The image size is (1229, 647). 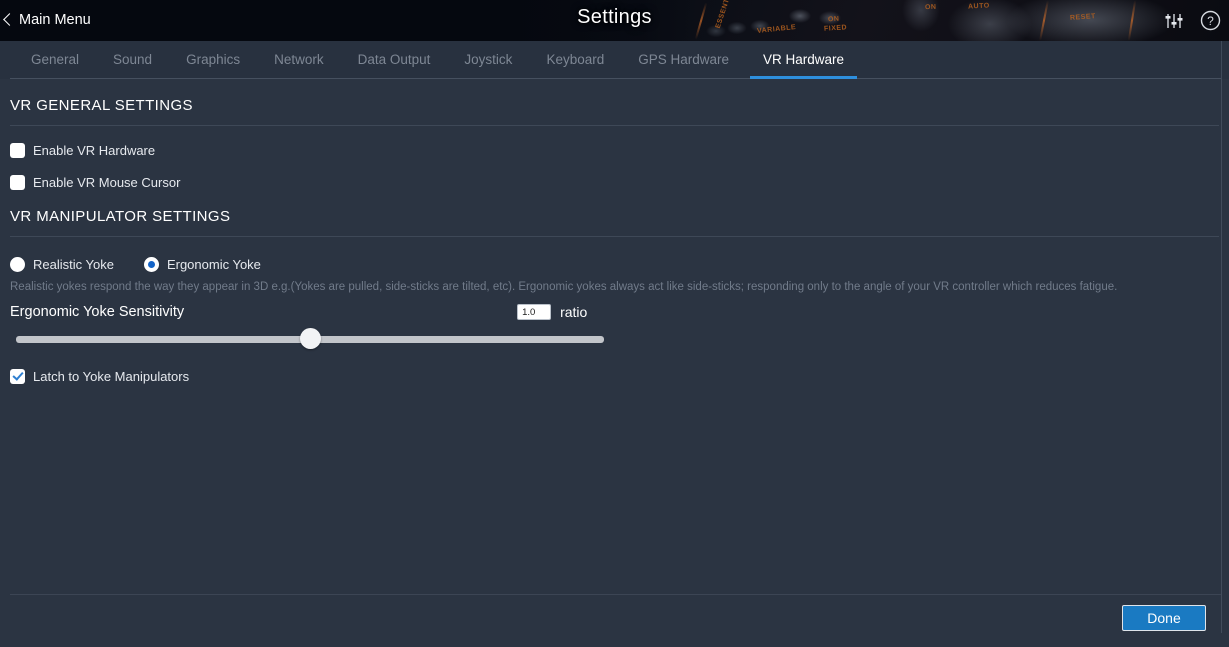 I want to click on ergonomic-yoke-sensitivity-label: Ergonomic Yoke Sensitivity, so click(x=97, y=311).